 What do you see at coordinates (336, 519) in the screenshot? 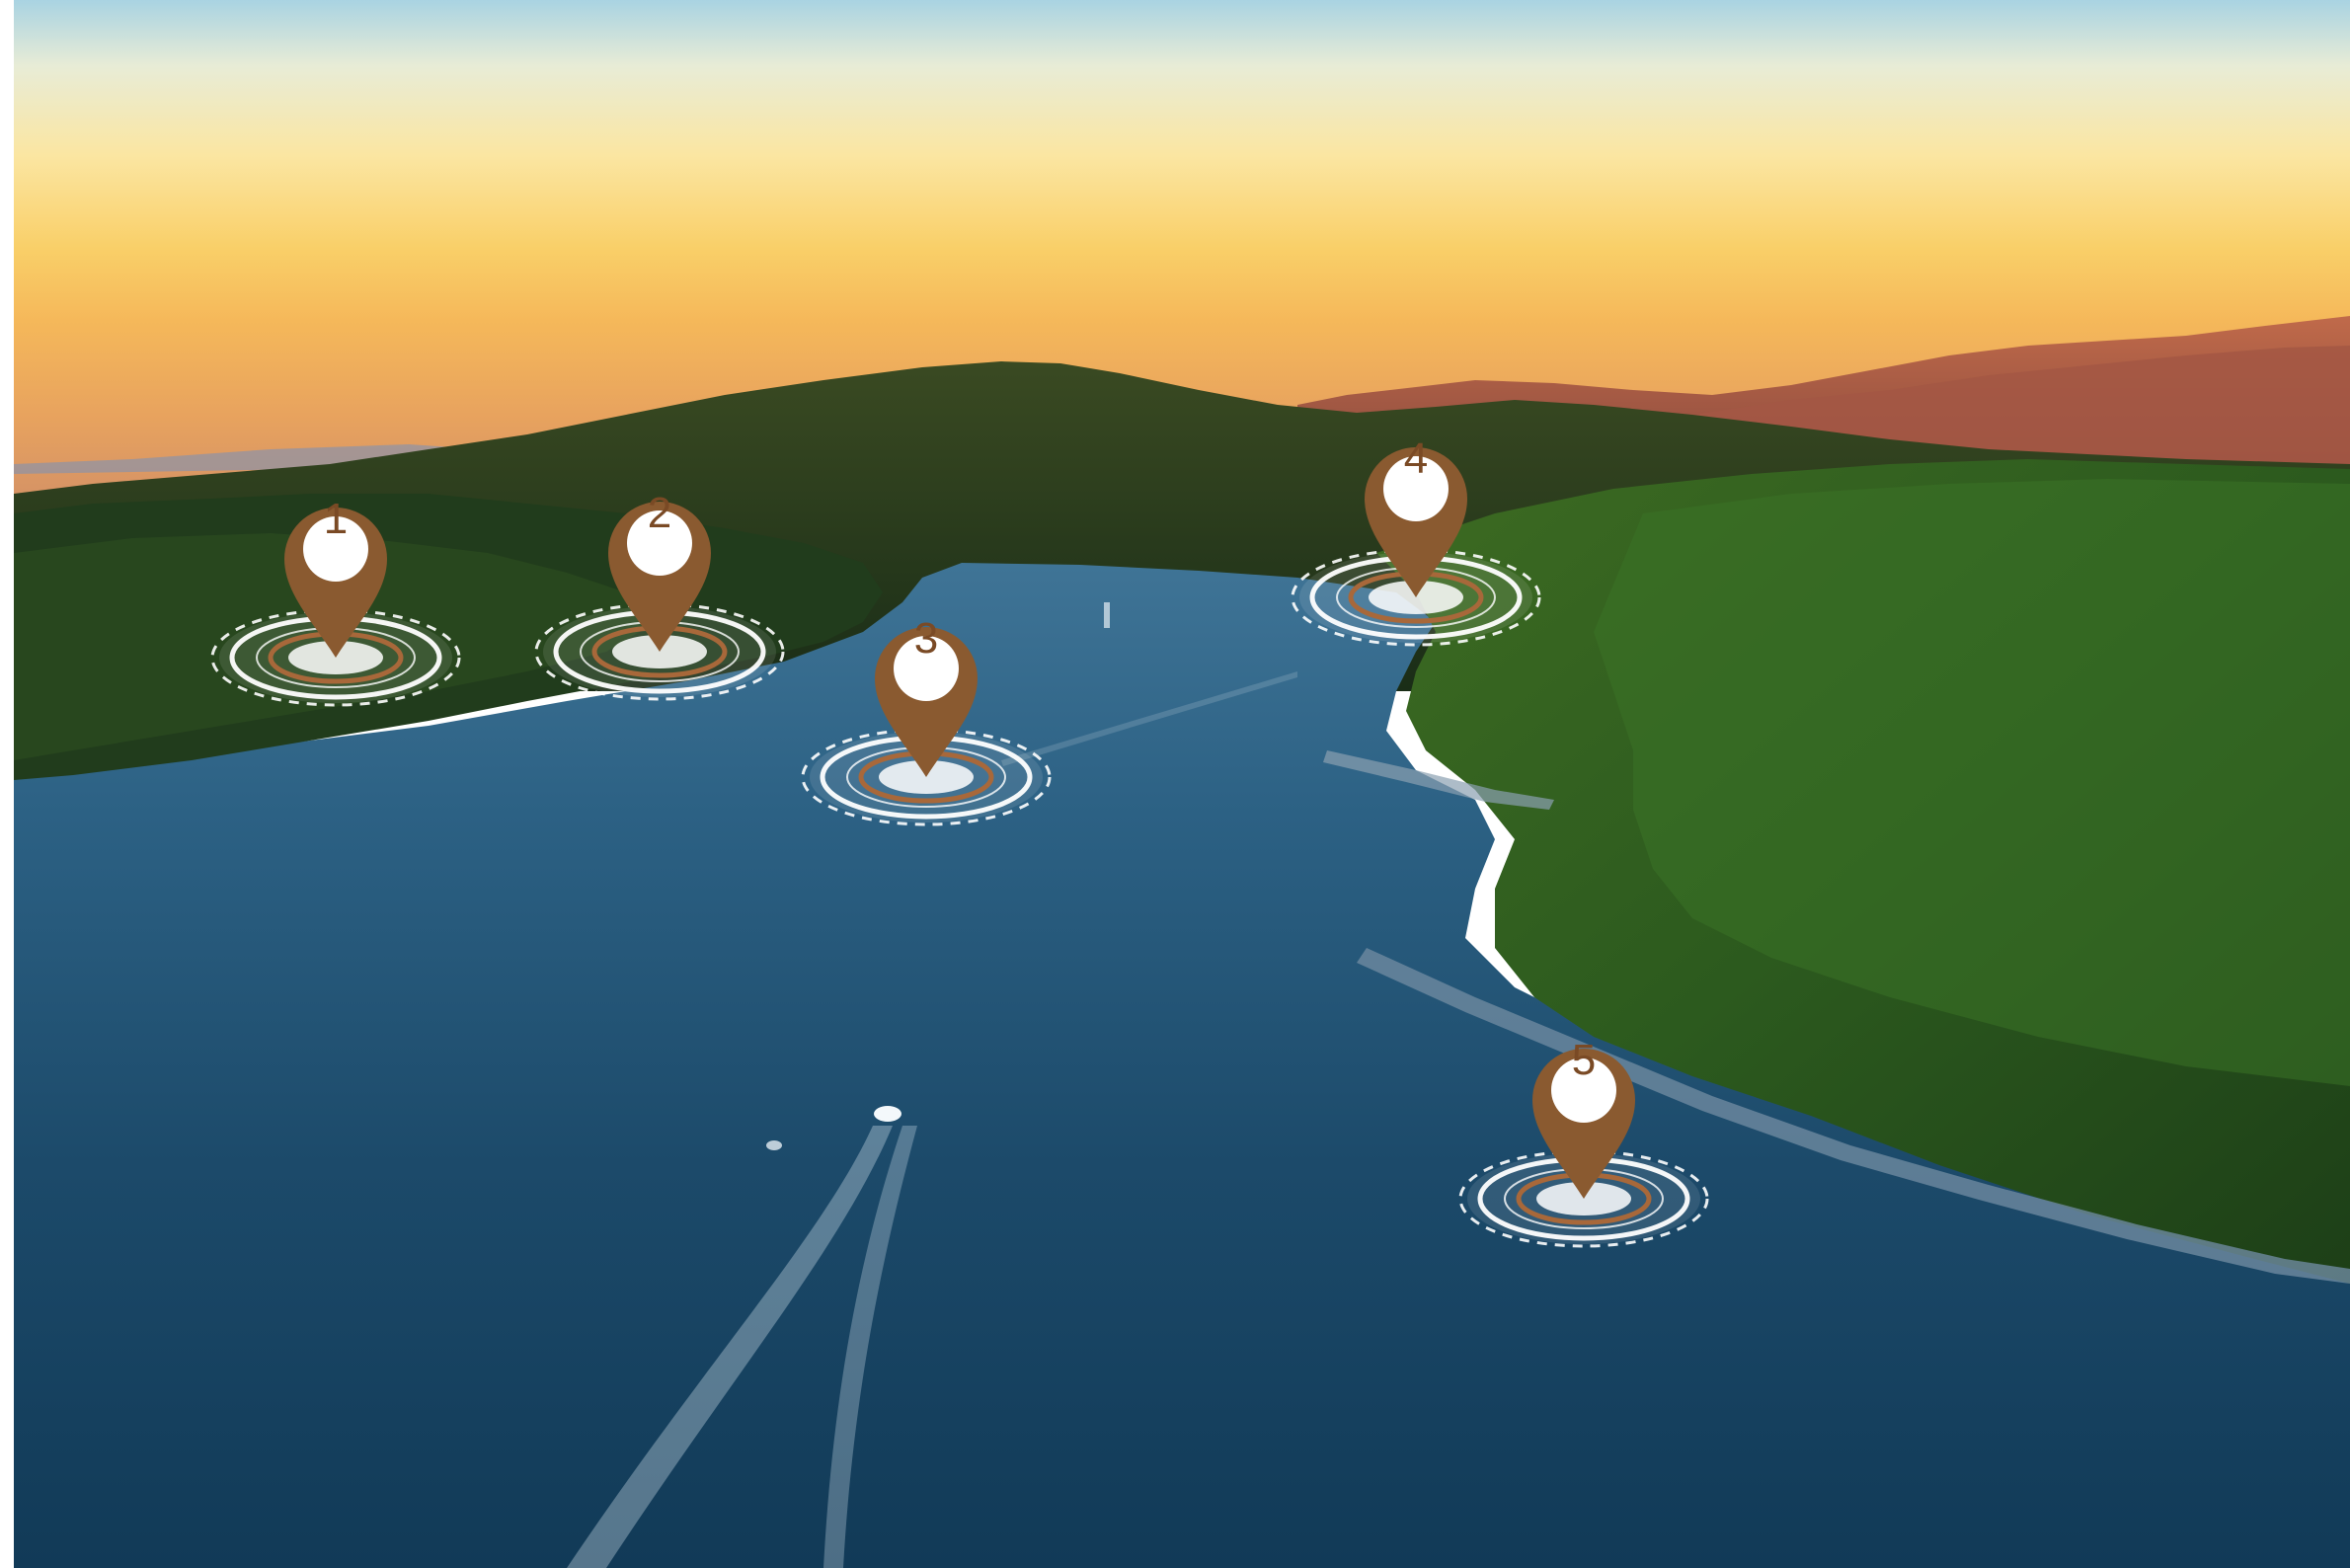
I see `marker-label-1: 1` at bounding box center [336, 519].